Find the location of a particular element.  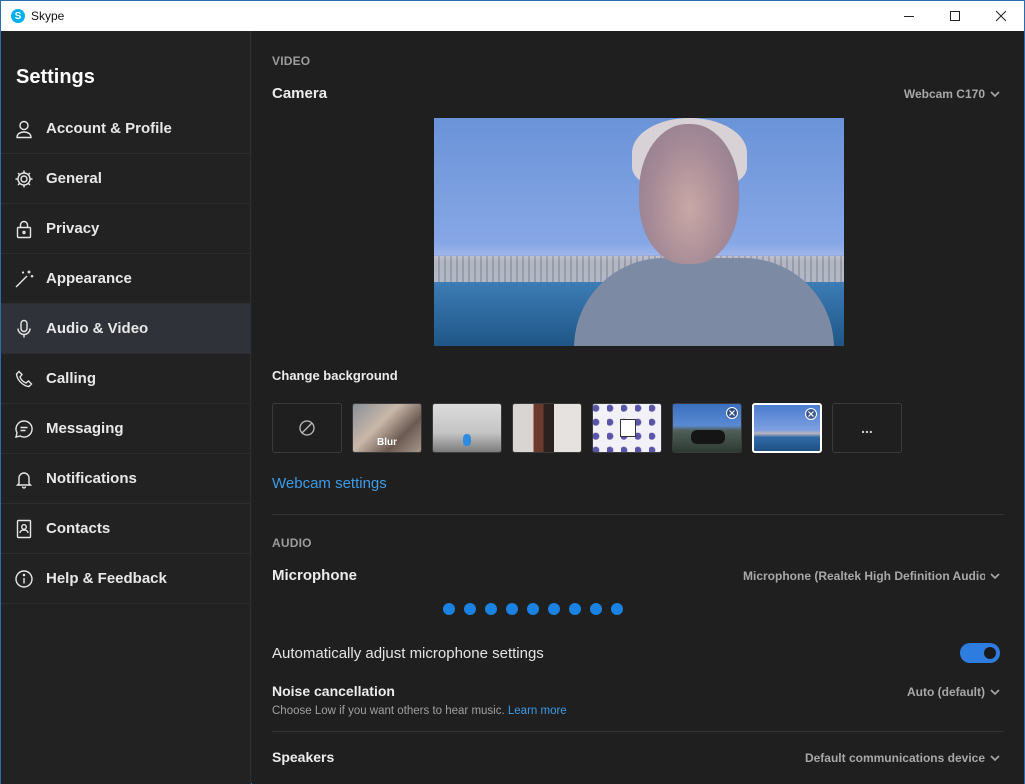

sidebar-item-account-profile: Account & Profile is located at coordinates (126, 129).